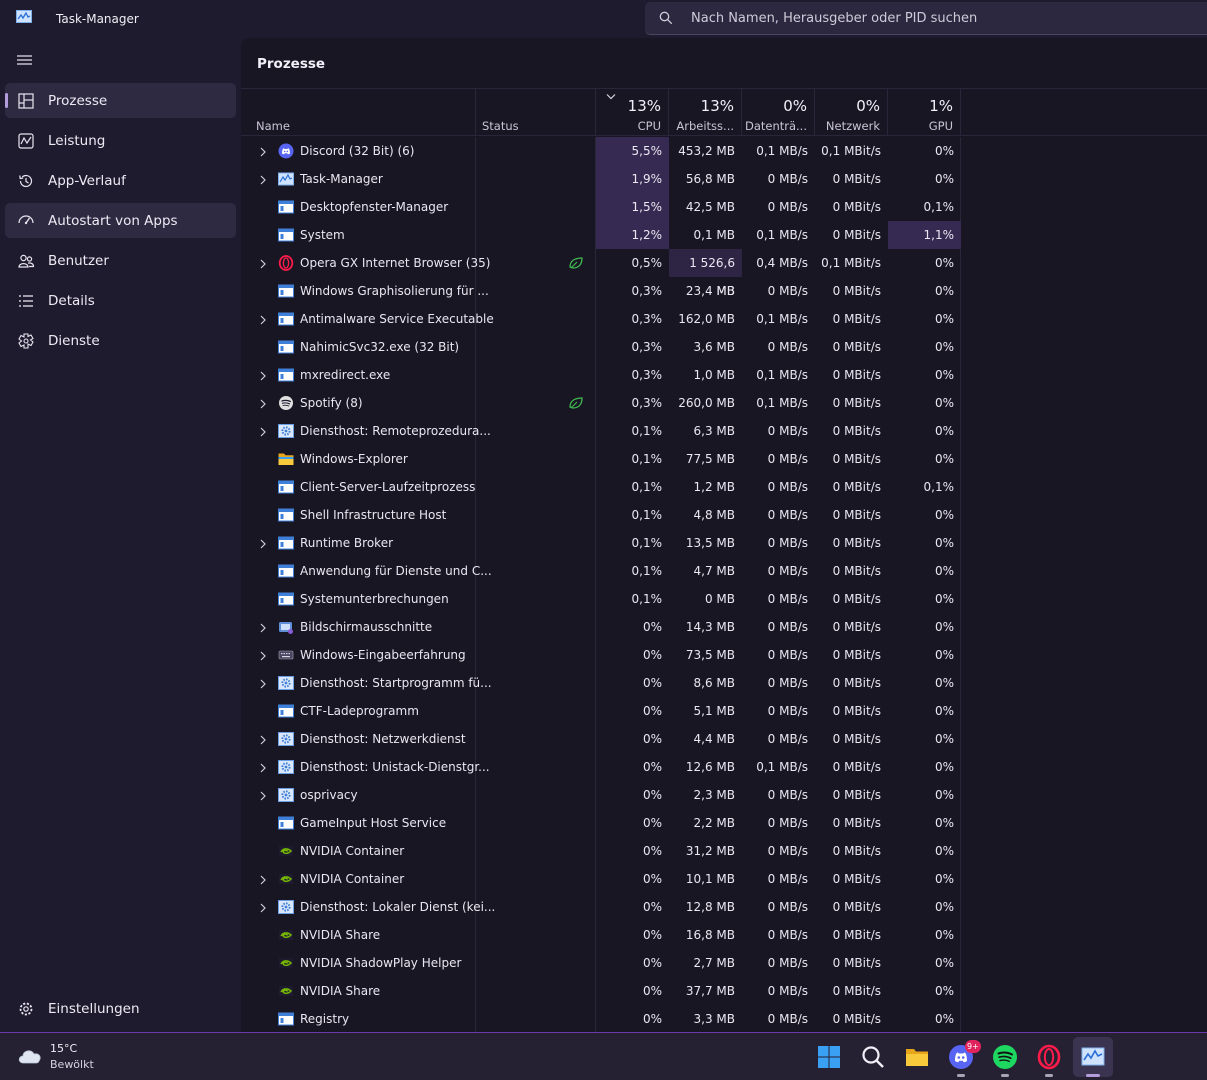 The image size is (1207, 1080). I want to click on nav-item-prozesse: Prozesse, so click(120, 100).